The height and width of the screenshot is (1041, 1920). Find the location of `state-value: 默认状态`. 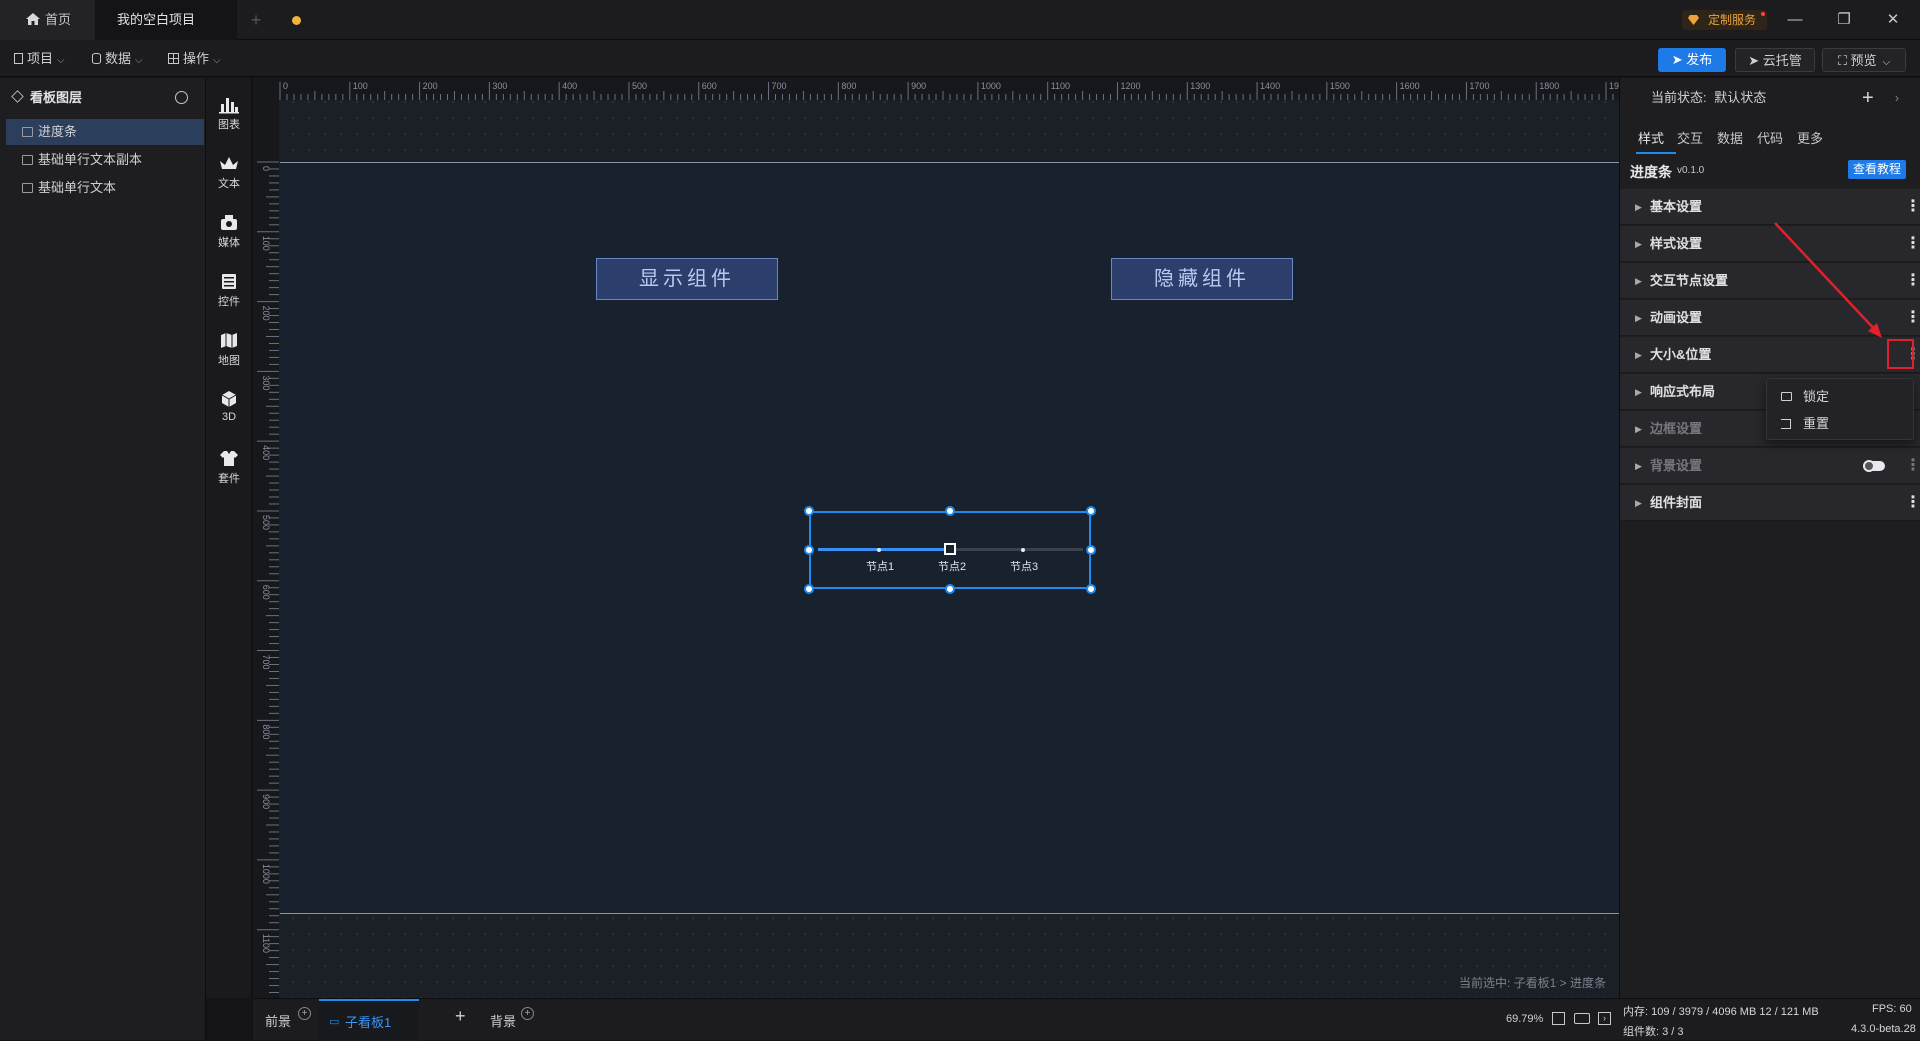

state-value: 默认状态 is located at coordinates (1740, 97).